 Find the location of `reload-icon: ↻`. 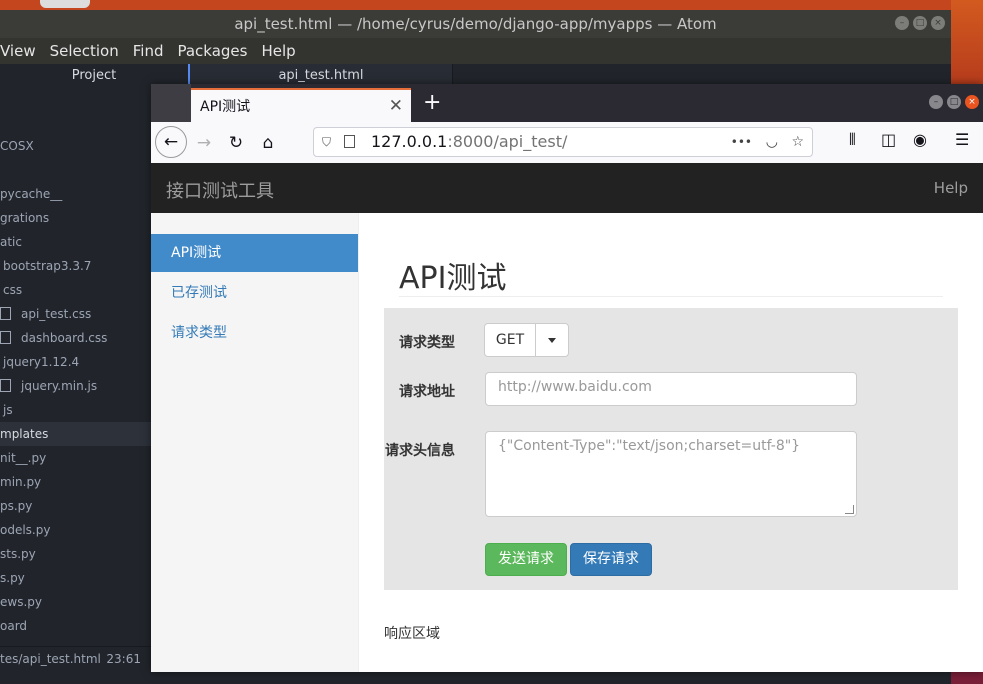

reload-icon: ↻ is located at coordinates (236, 143).